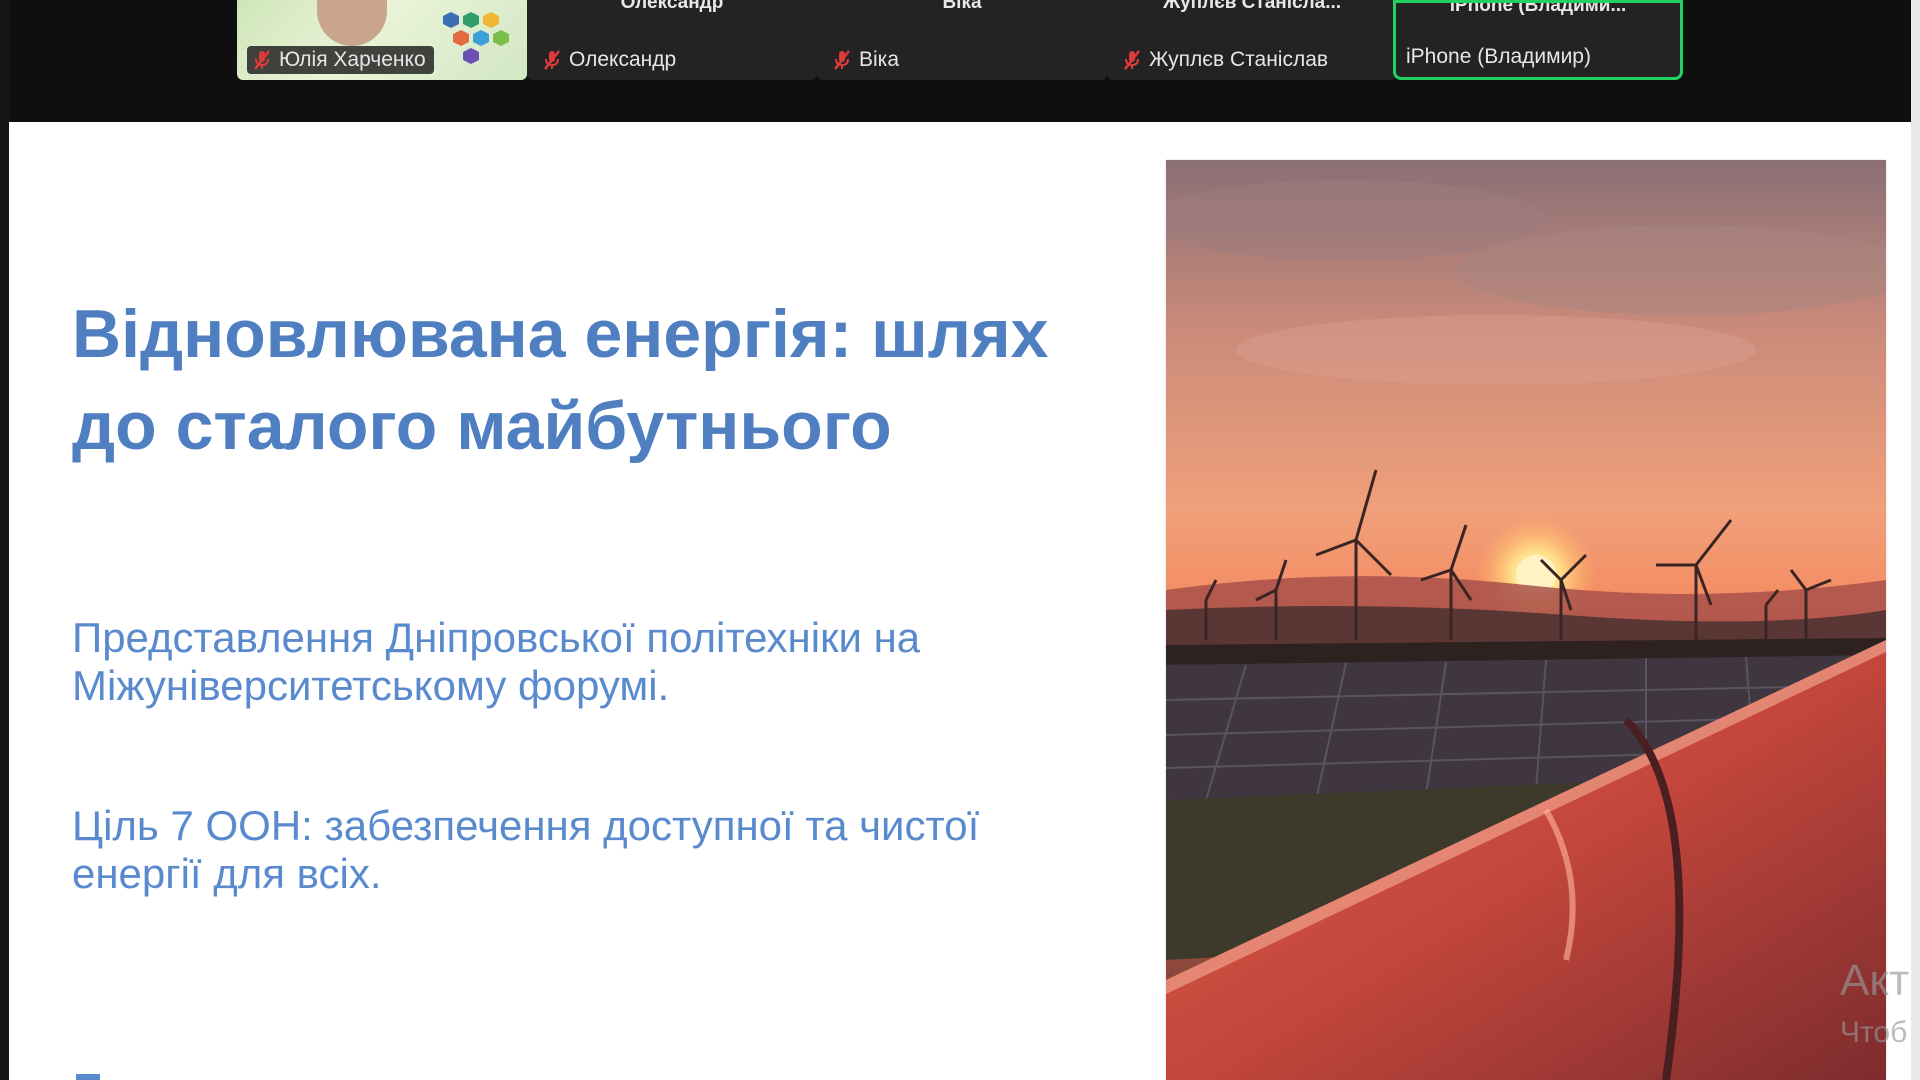 Image resolution: width=1920 pixels, height=1080 pixels. What do you see at coordinates (672, 6) in the screenshot?
I see `participant-display-name: Олександр` at bounding box center [672, 6].